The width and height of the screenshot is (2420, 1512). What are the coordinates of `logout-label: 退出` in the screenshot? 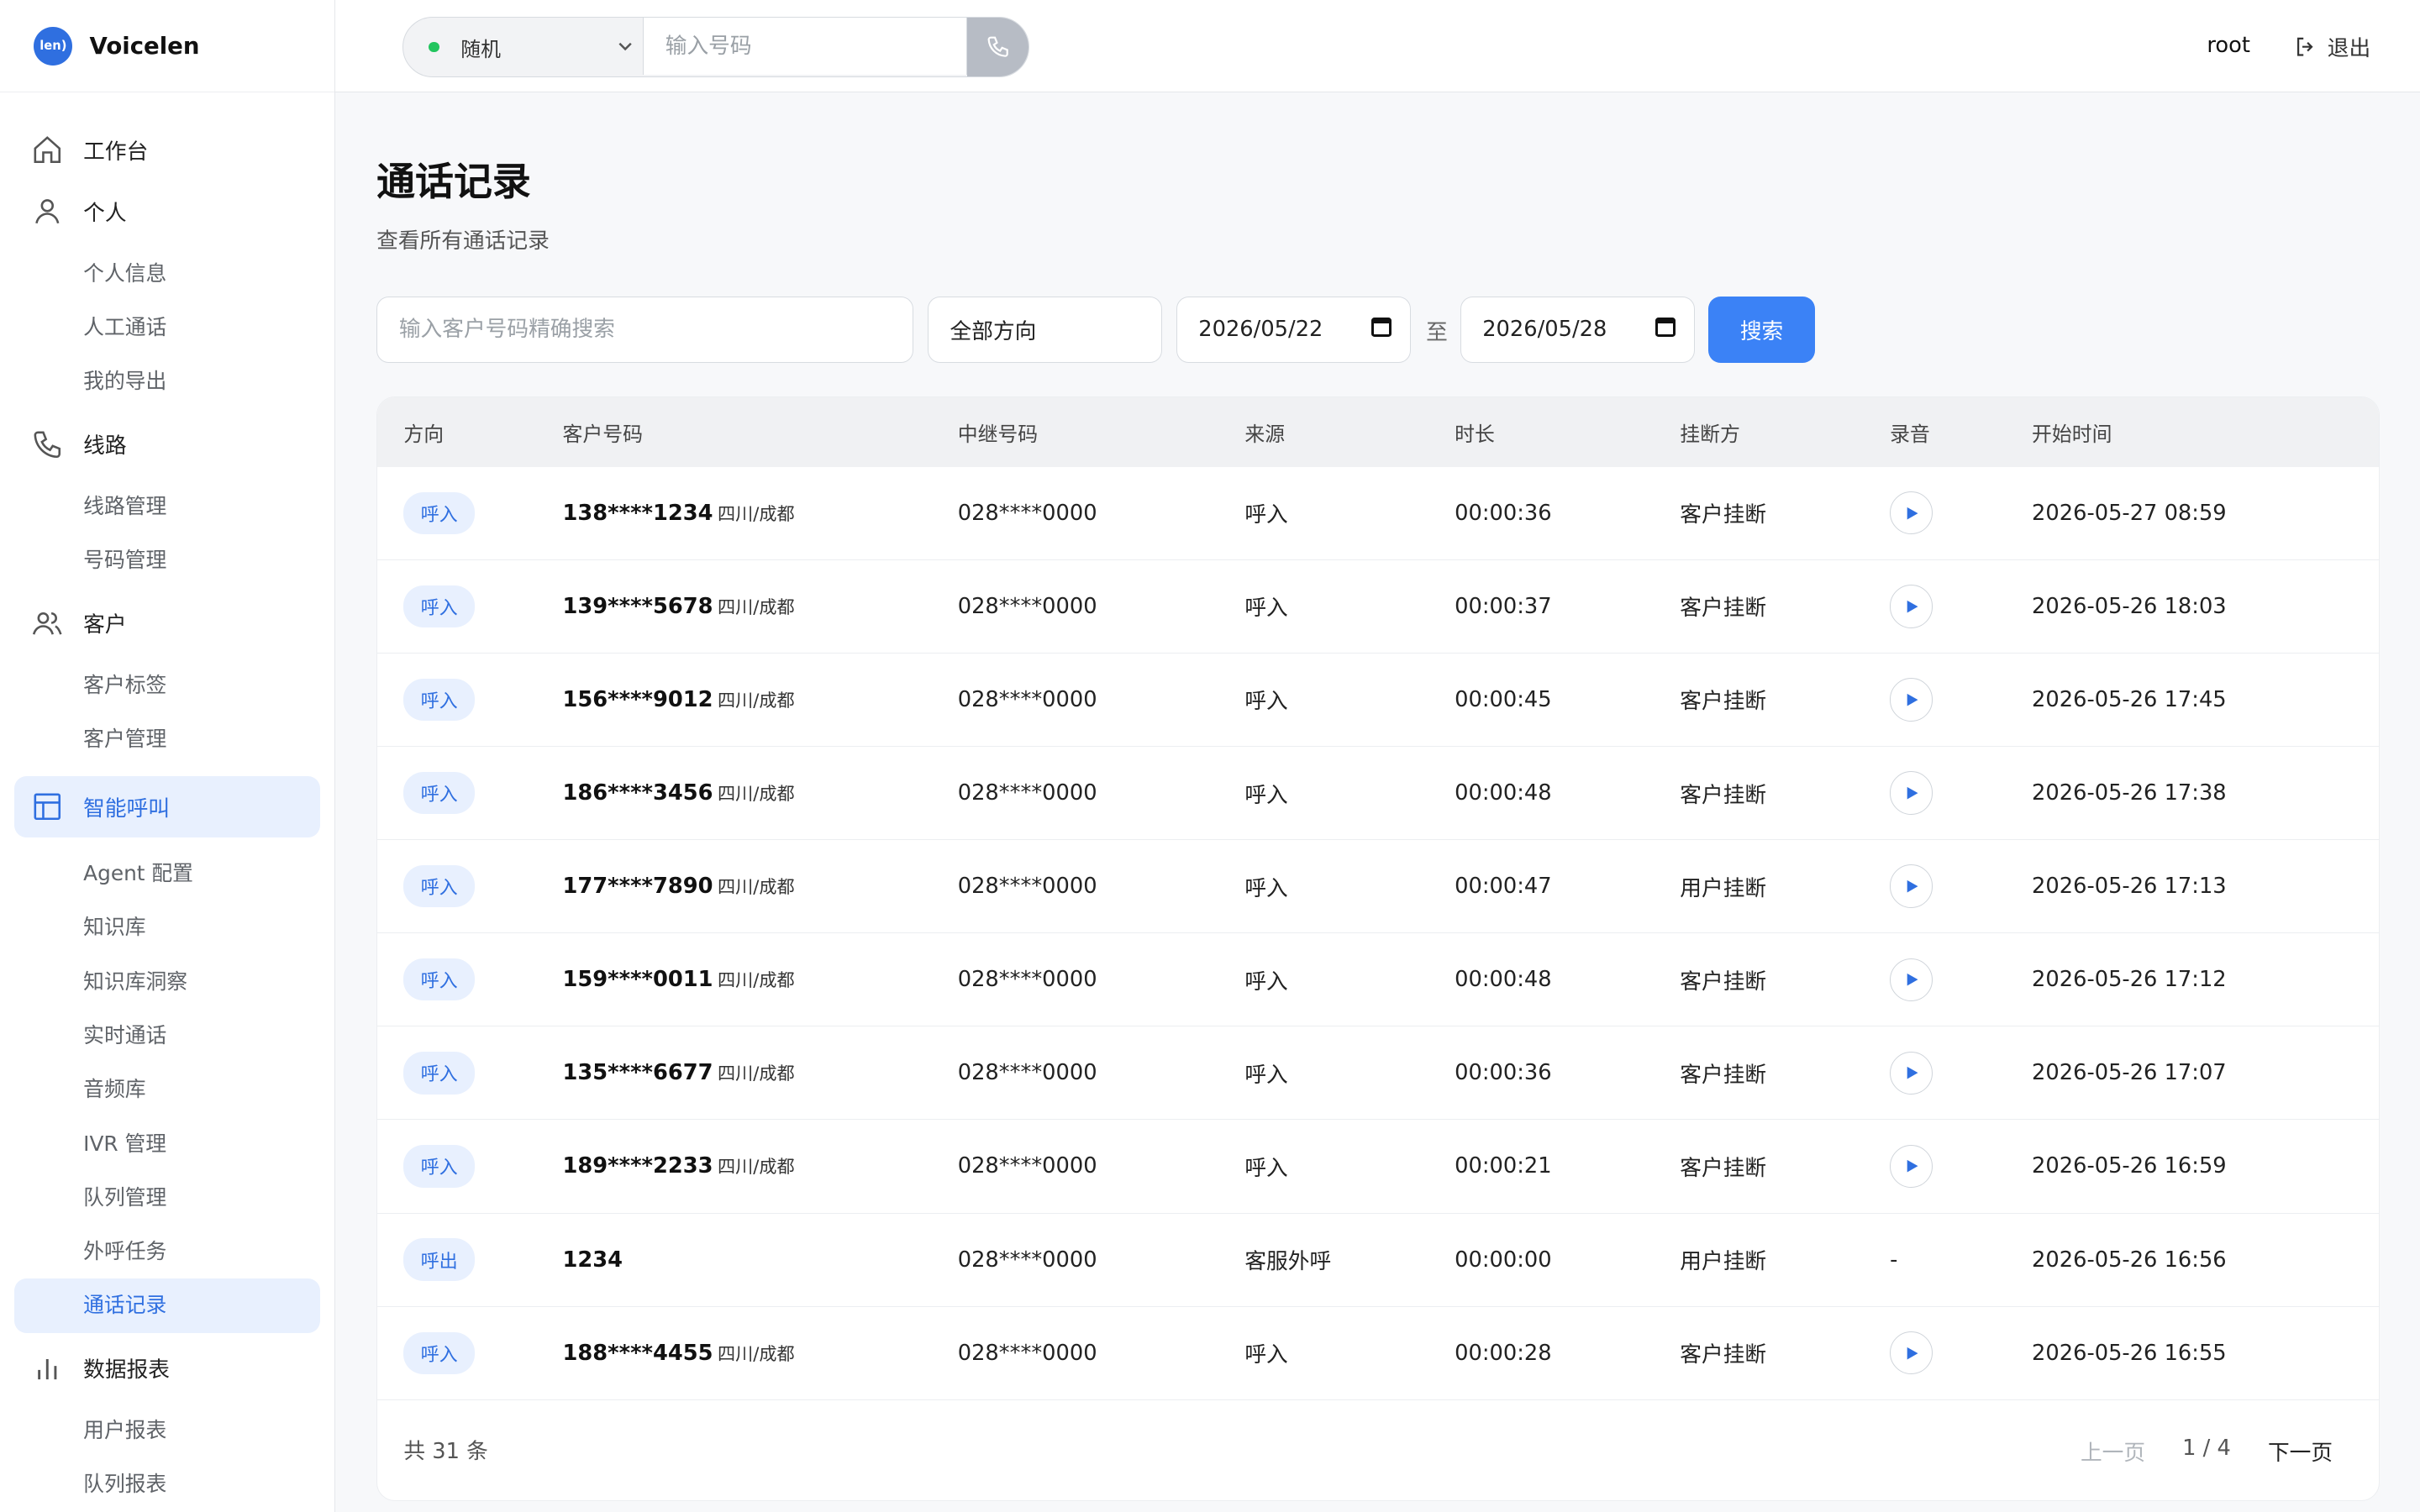 It's located at (2349, 48).